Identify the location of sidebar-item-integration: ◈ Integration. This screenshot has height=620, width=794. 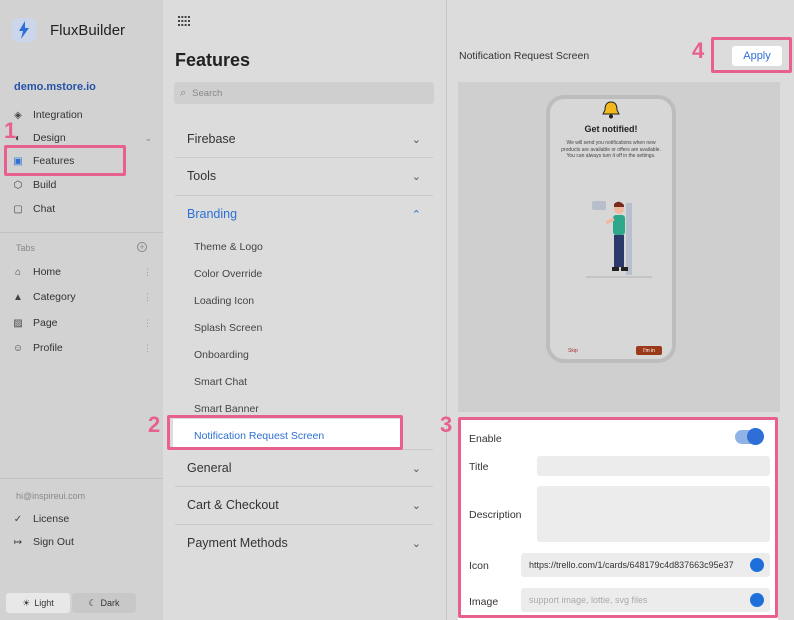
(82, 115).